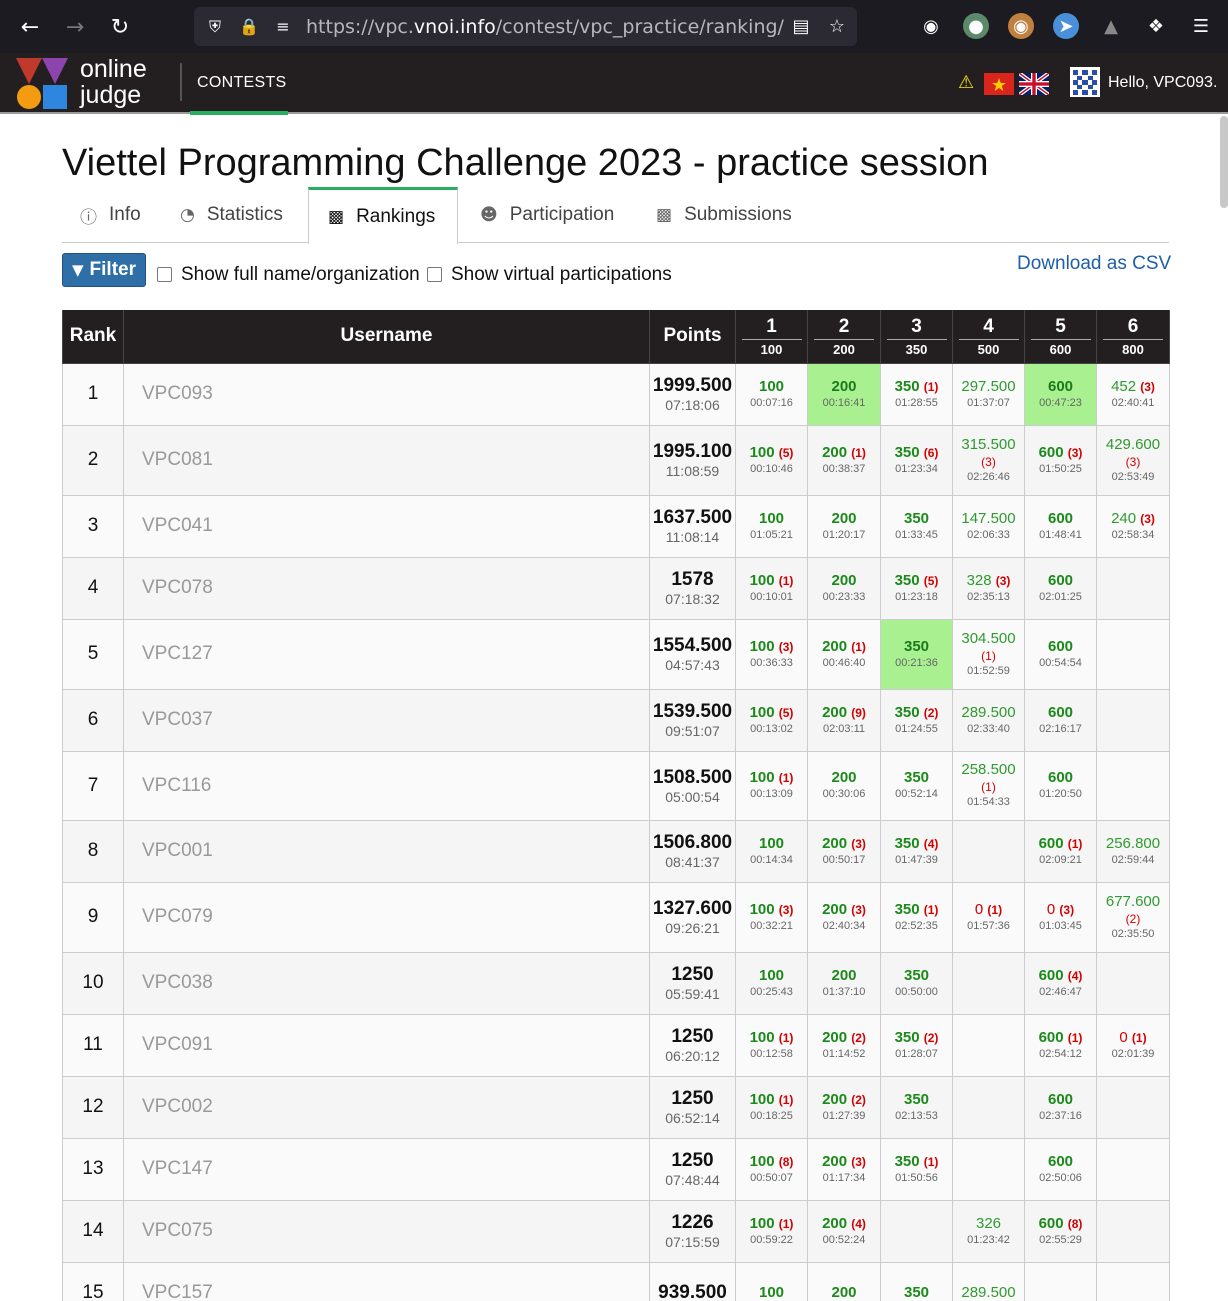 The height and width of the screenshot is (1301, 1228). I want to click on header-problem-5: 5 600, so click(1060, 337).